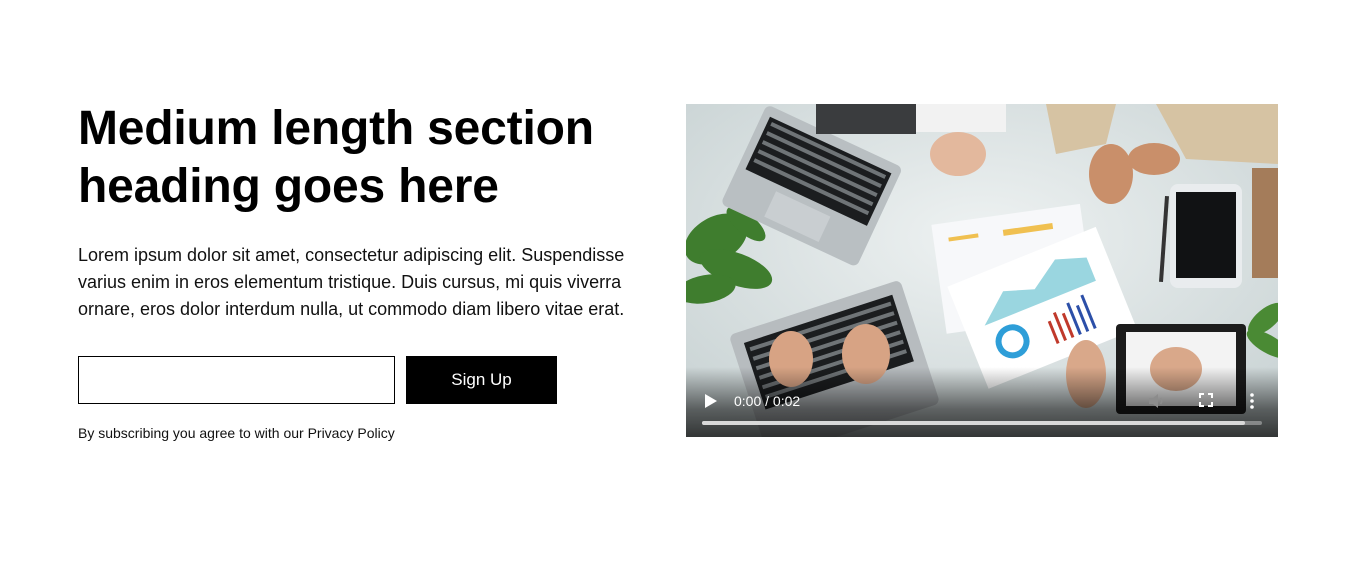  I want to click on email-field, so click(236, 380).